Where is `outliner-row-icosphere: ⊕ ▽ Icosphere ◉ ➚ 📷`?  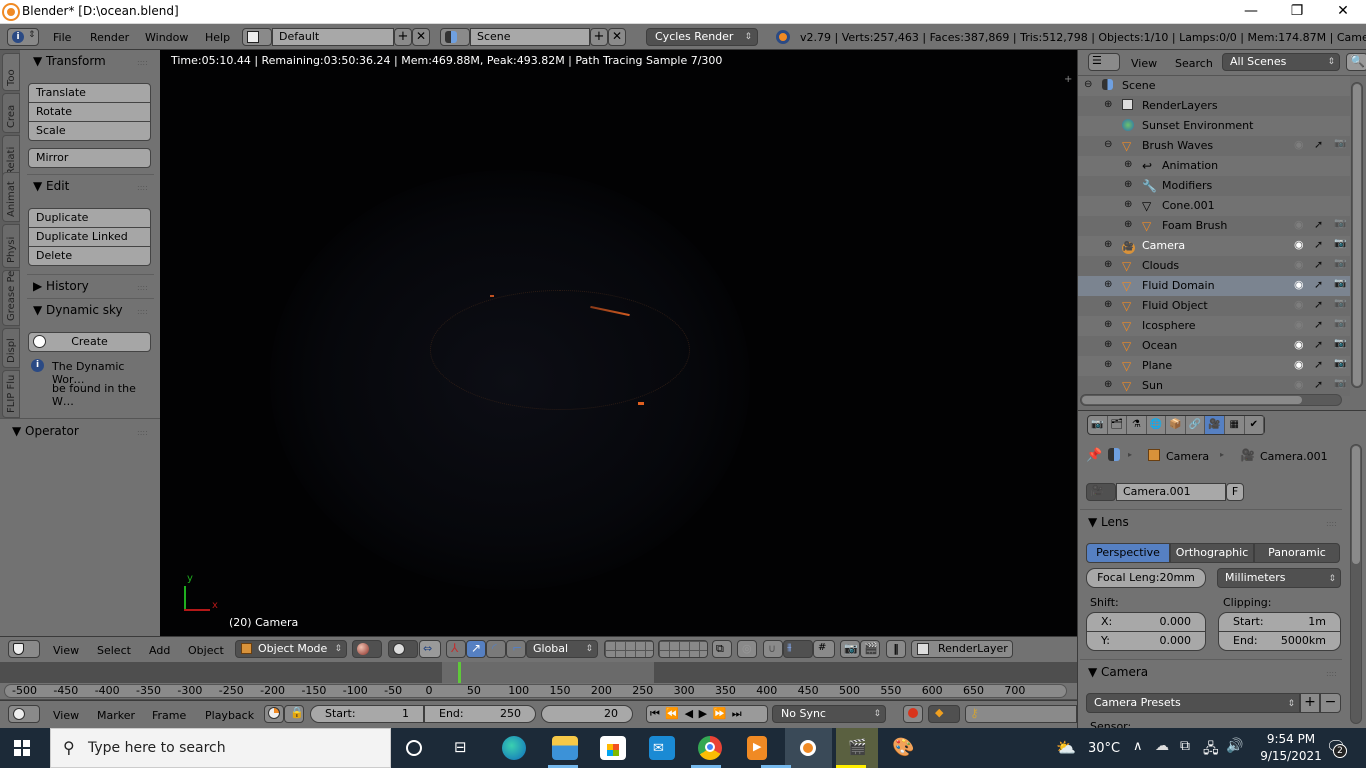 outliner-row-icosphere: ⊕ ▽ Icosphere ◉ ➚ 📷 is located at coordinates (1214, 326).